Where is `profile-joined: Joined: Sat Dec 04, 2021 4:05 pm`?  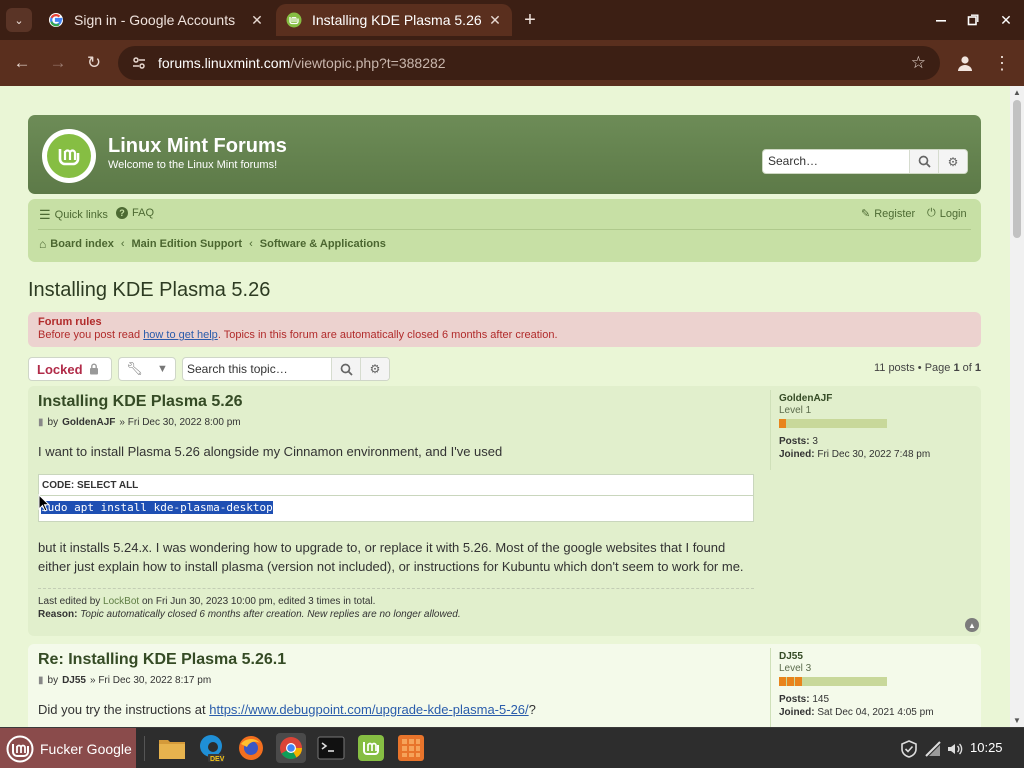 profile-joined: Joined: Sat Dec 04, 2021 4:05 pm is located at coordinates (856, 712).